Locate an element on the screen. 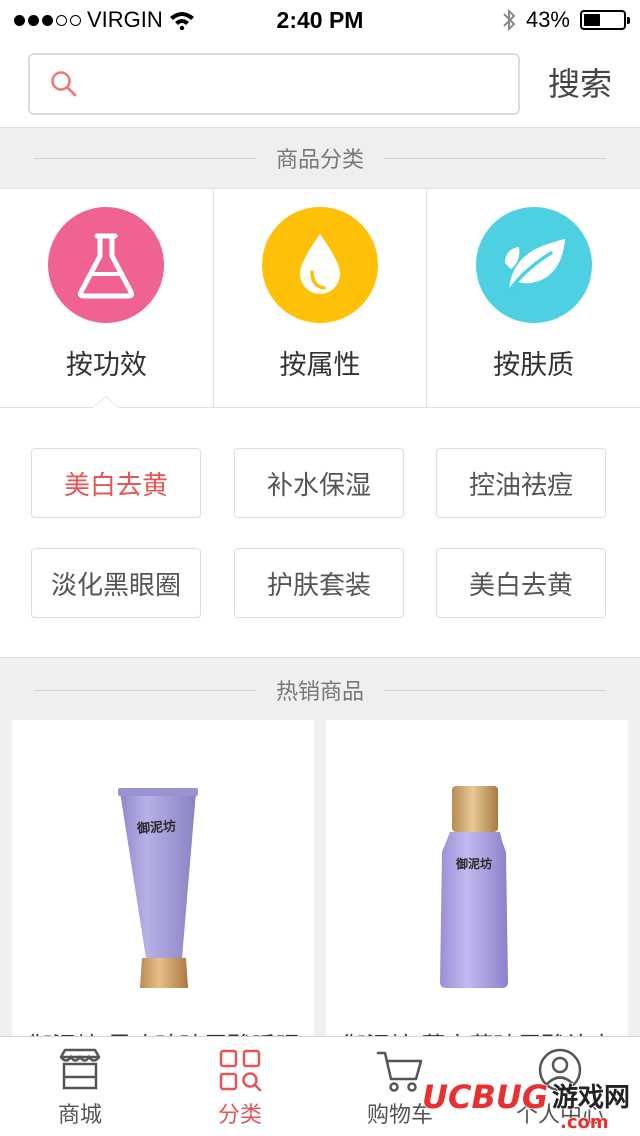 The width and height of the screenshot is (640, 1136). carrier-name: VIRGIN is located at coordinates (125, 19).